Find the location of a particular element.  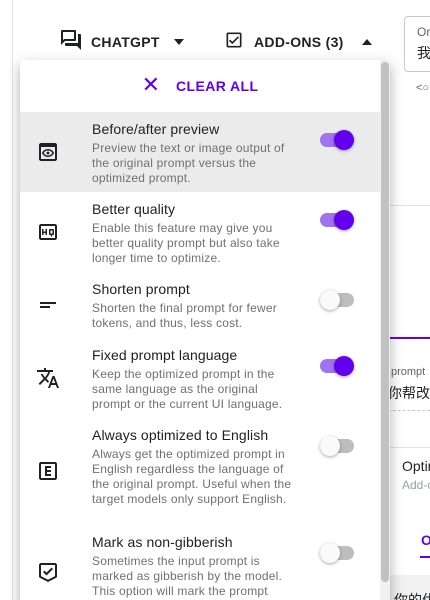

english-e-icon is located at coordinates (48, 471).